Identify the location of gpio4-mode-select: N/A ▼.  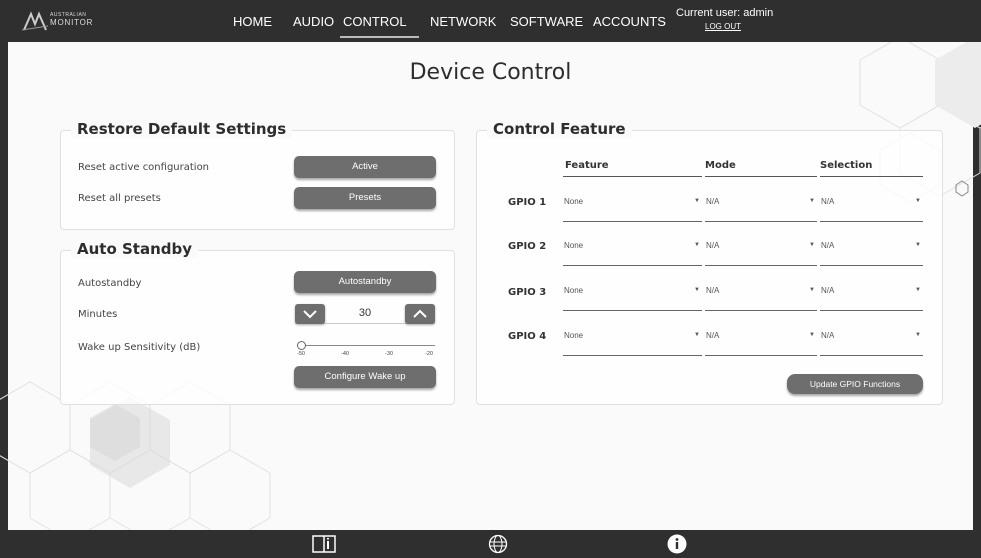
(761, 341).